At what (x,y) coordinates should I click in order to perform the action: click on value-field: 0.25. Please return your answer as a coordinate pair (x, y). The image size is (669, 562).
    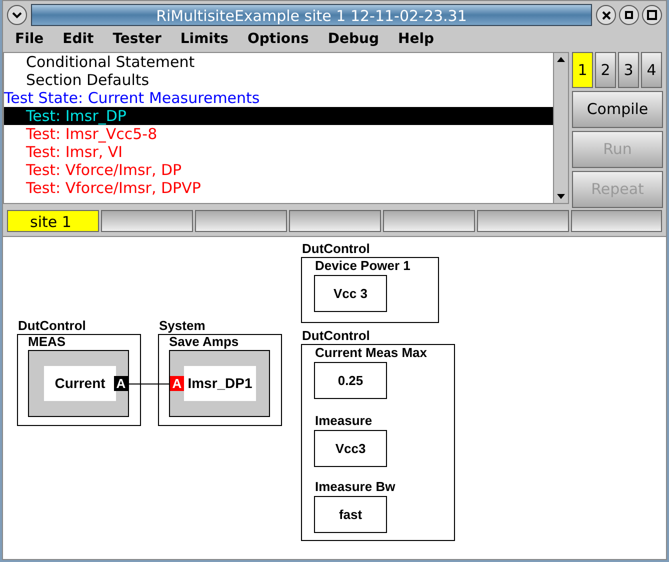
    Looking at the image, I should click on (350, 380).